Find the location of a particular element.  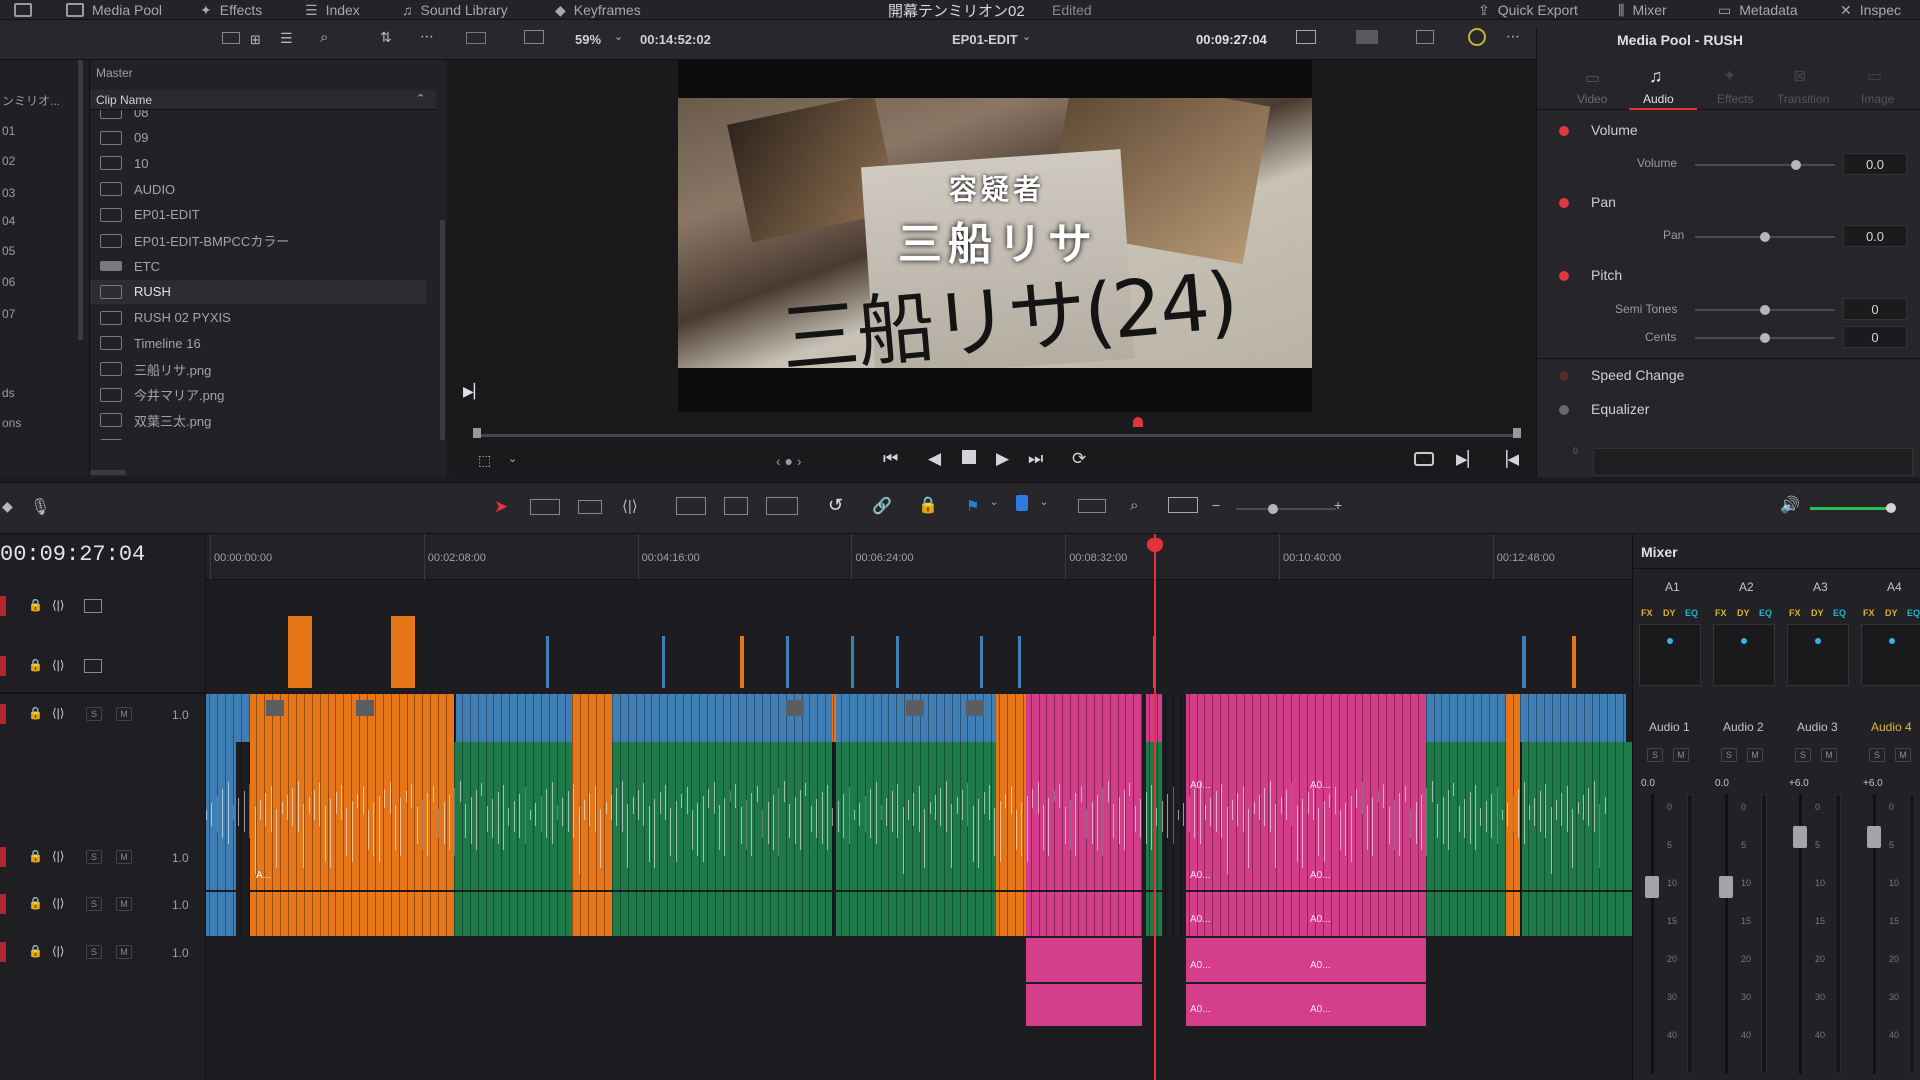

tab-transition: Transition is located at coordinates (1803, 99).